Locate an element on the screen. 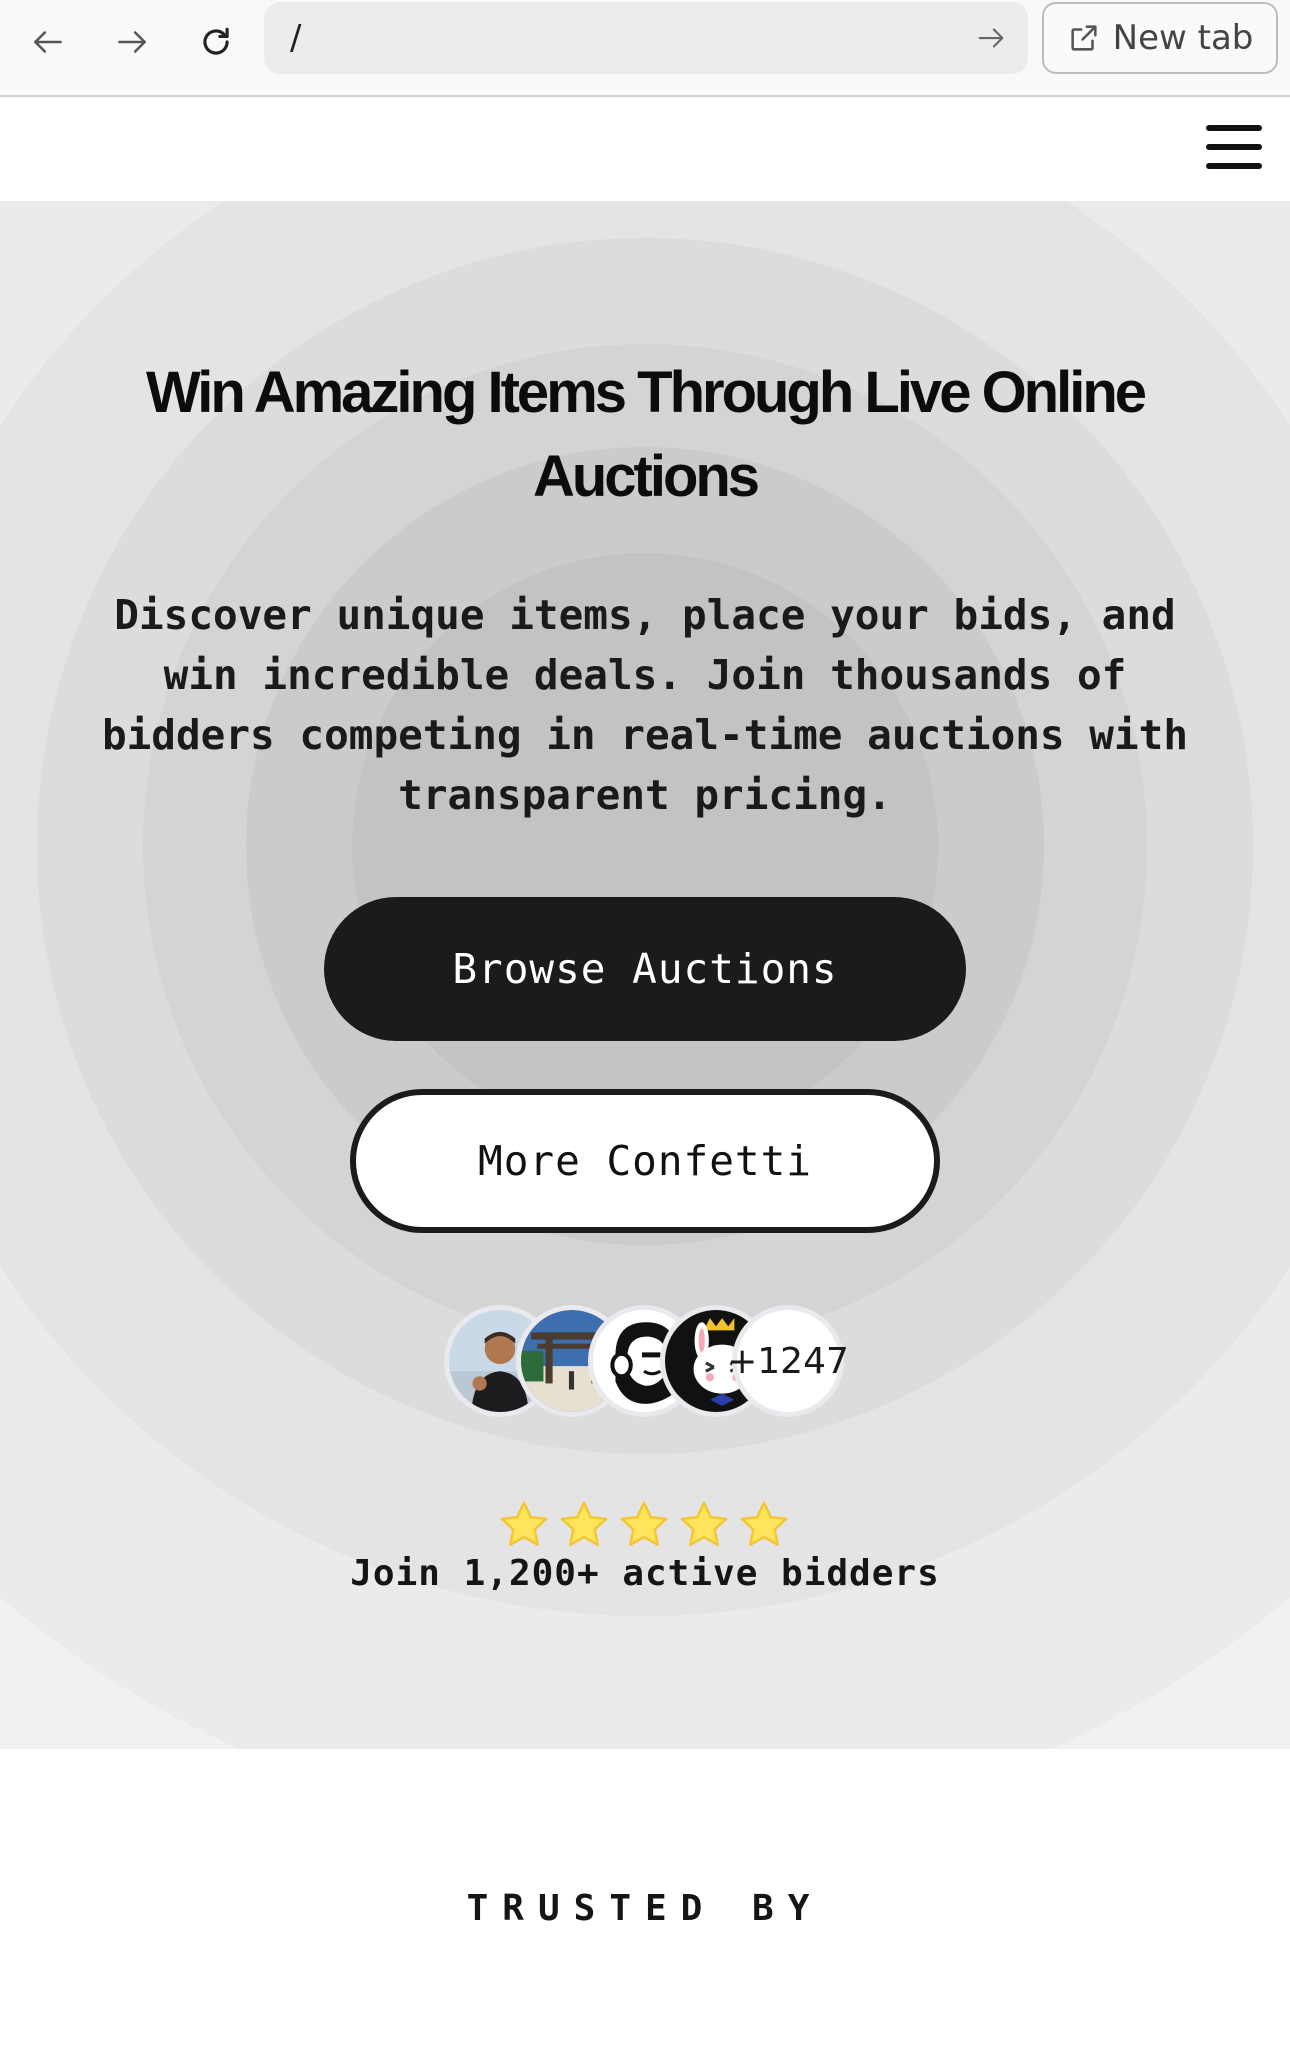 Image resolution: width=1290 pixels, height=2054 pixels. forward-button is located at coordinates (132, 42).